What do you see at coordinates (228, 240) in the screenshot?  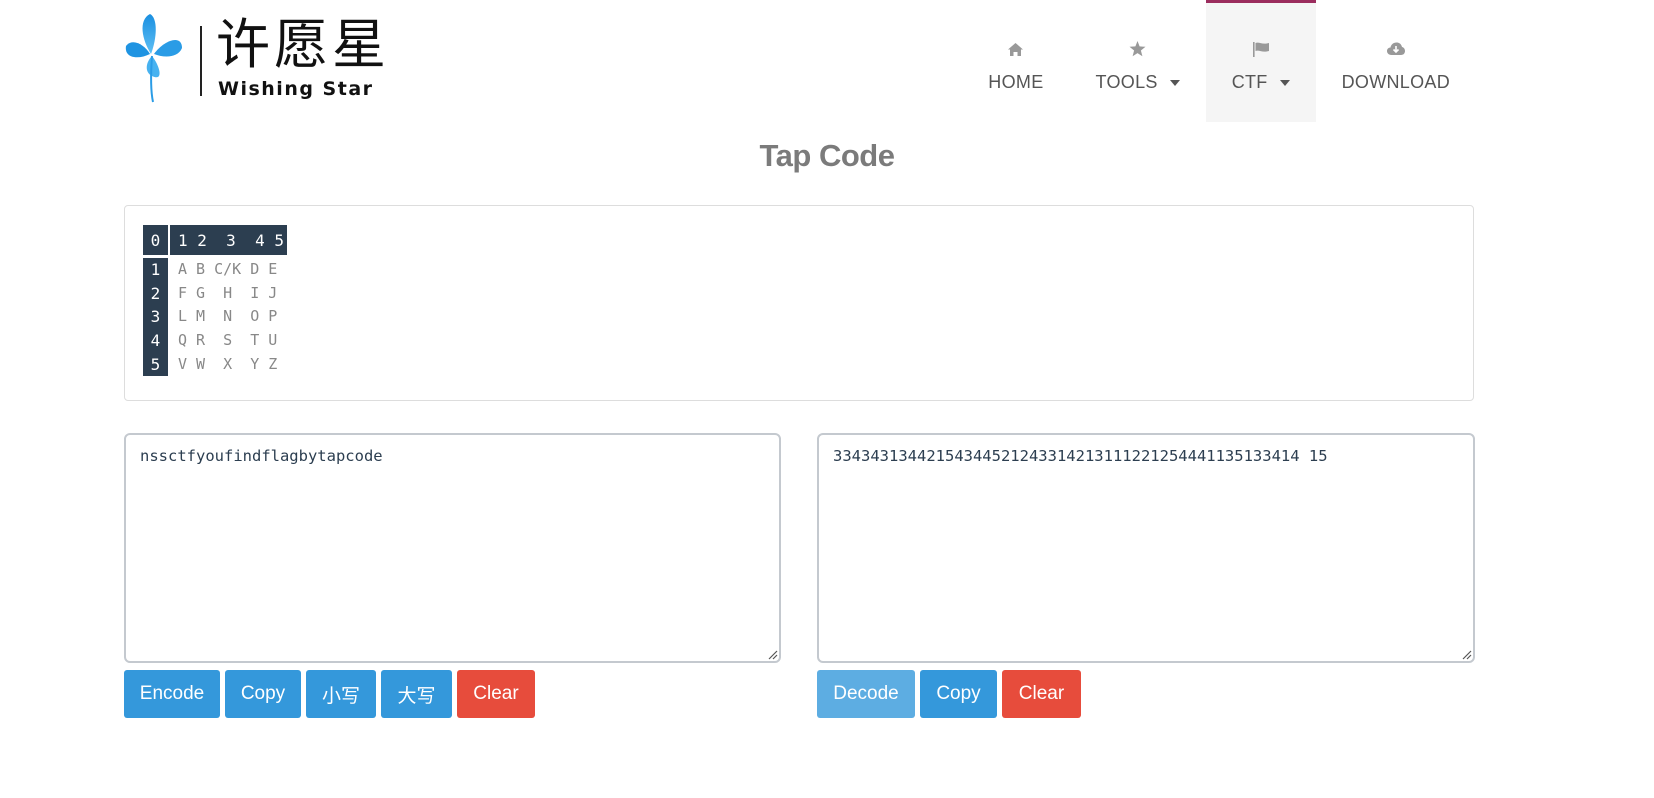 I see `grid-column-header: 1 2 3 4 5` at bounding box center [228, 240].